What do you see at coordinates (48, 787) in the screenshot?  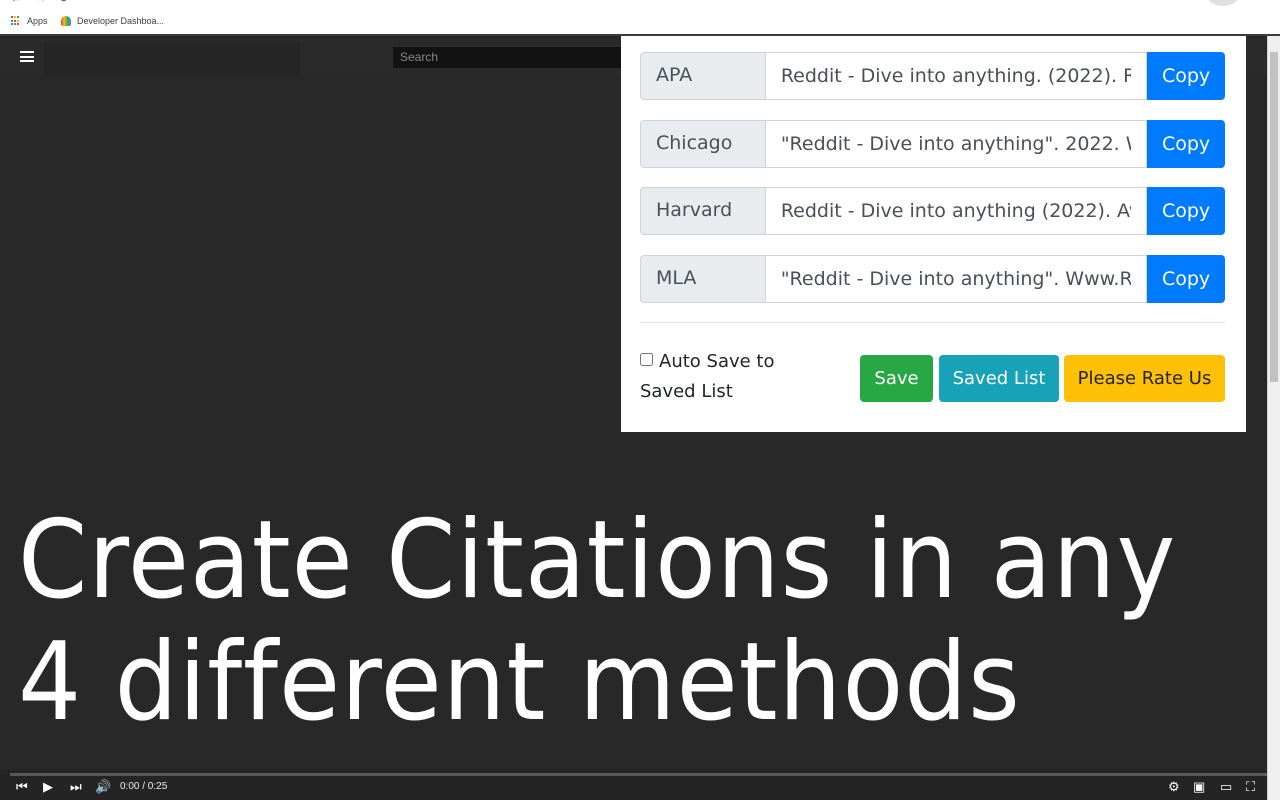 I see `play-icon: ▶` at bounding box center [48, 787].